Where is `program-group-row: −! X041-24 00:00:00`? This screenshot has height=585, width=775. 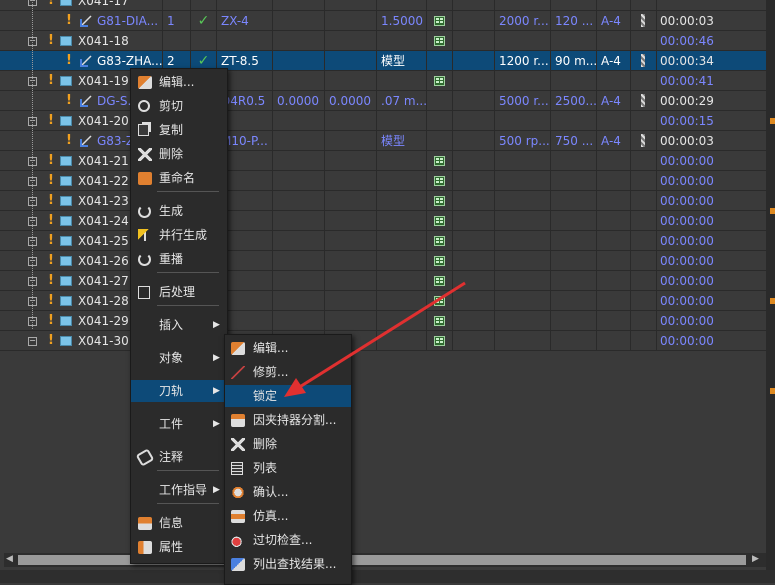 program-group-row: −! X041-24 00:00:00 is located at coordinates (383, 221).